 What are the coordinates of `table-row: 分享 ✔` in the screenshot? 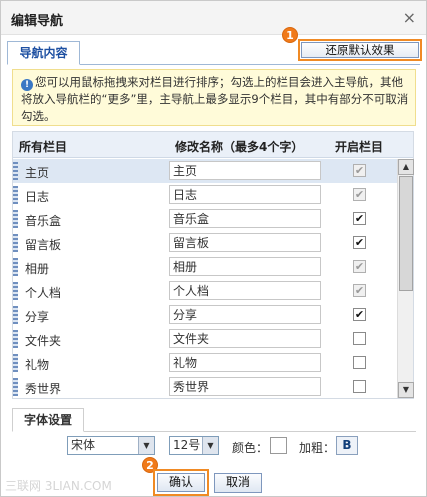 It's located at (205, 315).